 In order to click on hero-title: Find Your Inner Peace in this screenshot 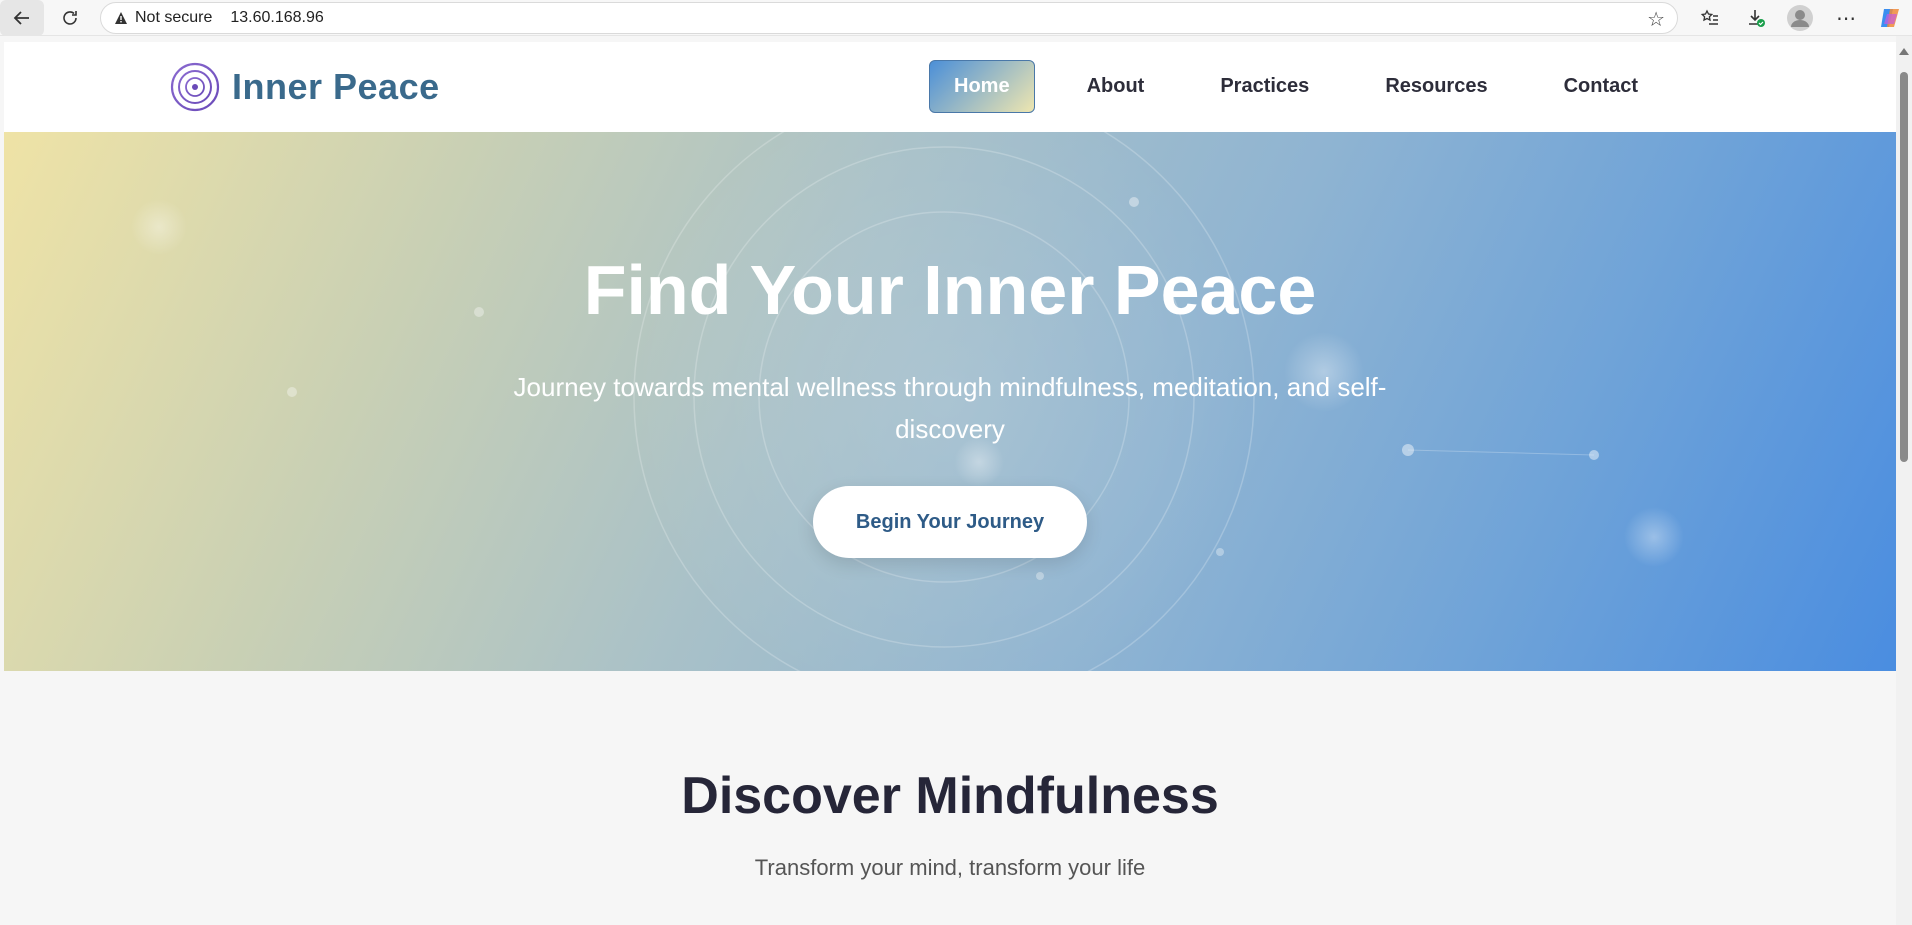, I will do `click(950, 290)`.